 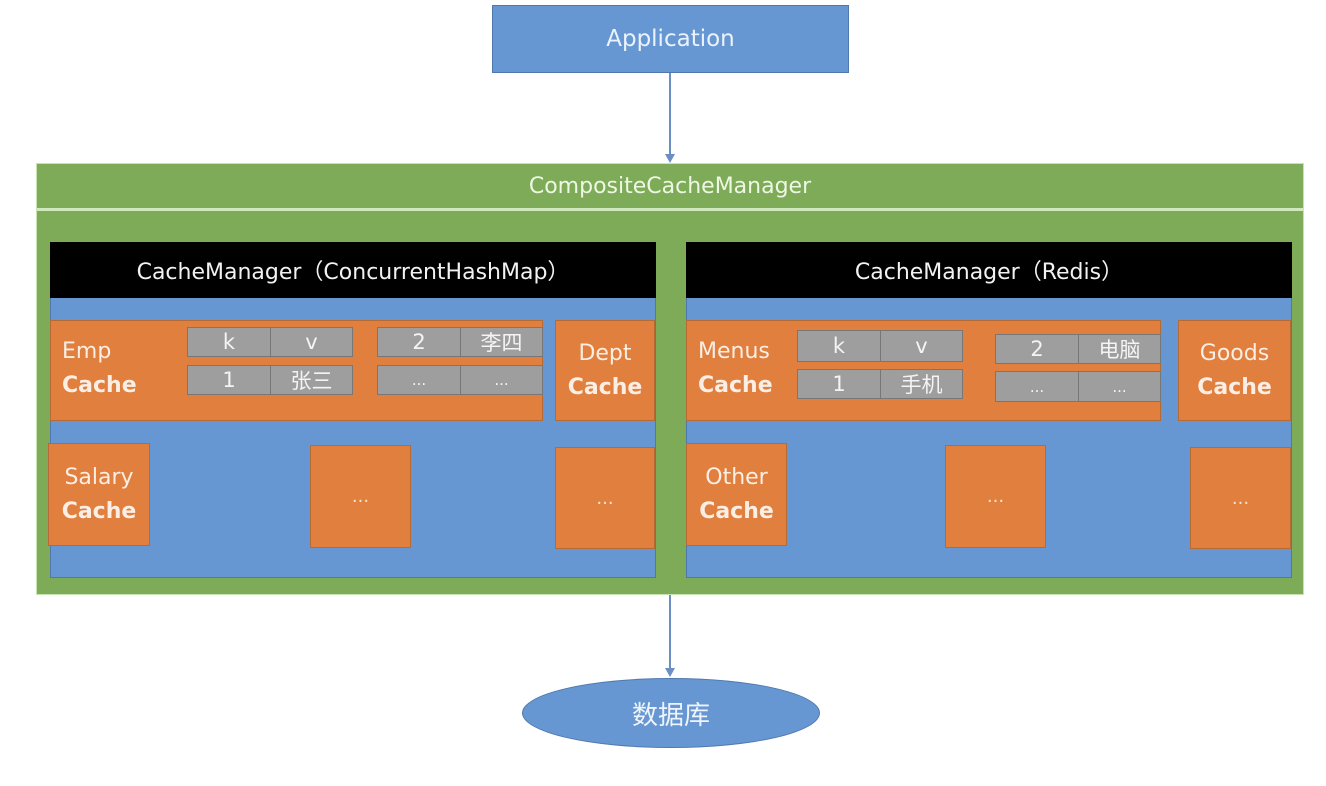 I want to click on arrow-composite-to-database, so click(x=670, y=632).